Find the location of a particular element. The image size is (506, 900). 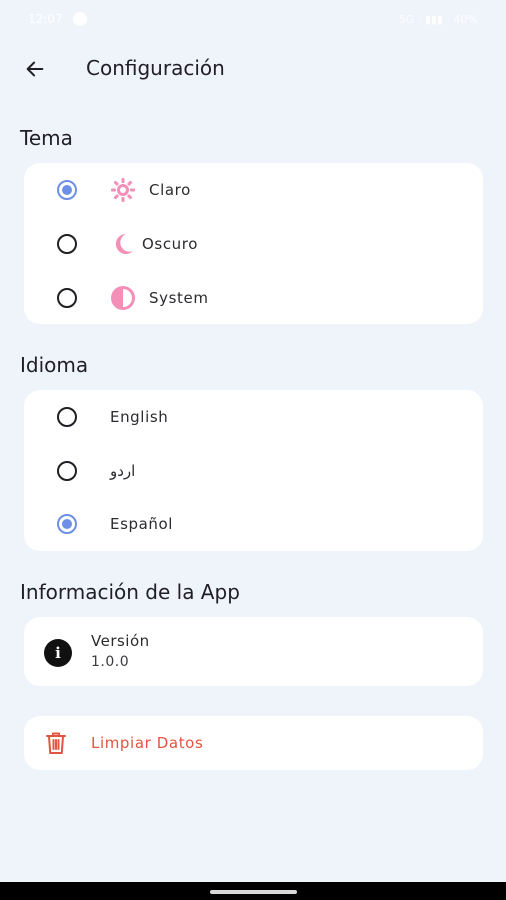

clear-data-label: Limpiar Datos is located at coordinates (147, 743).